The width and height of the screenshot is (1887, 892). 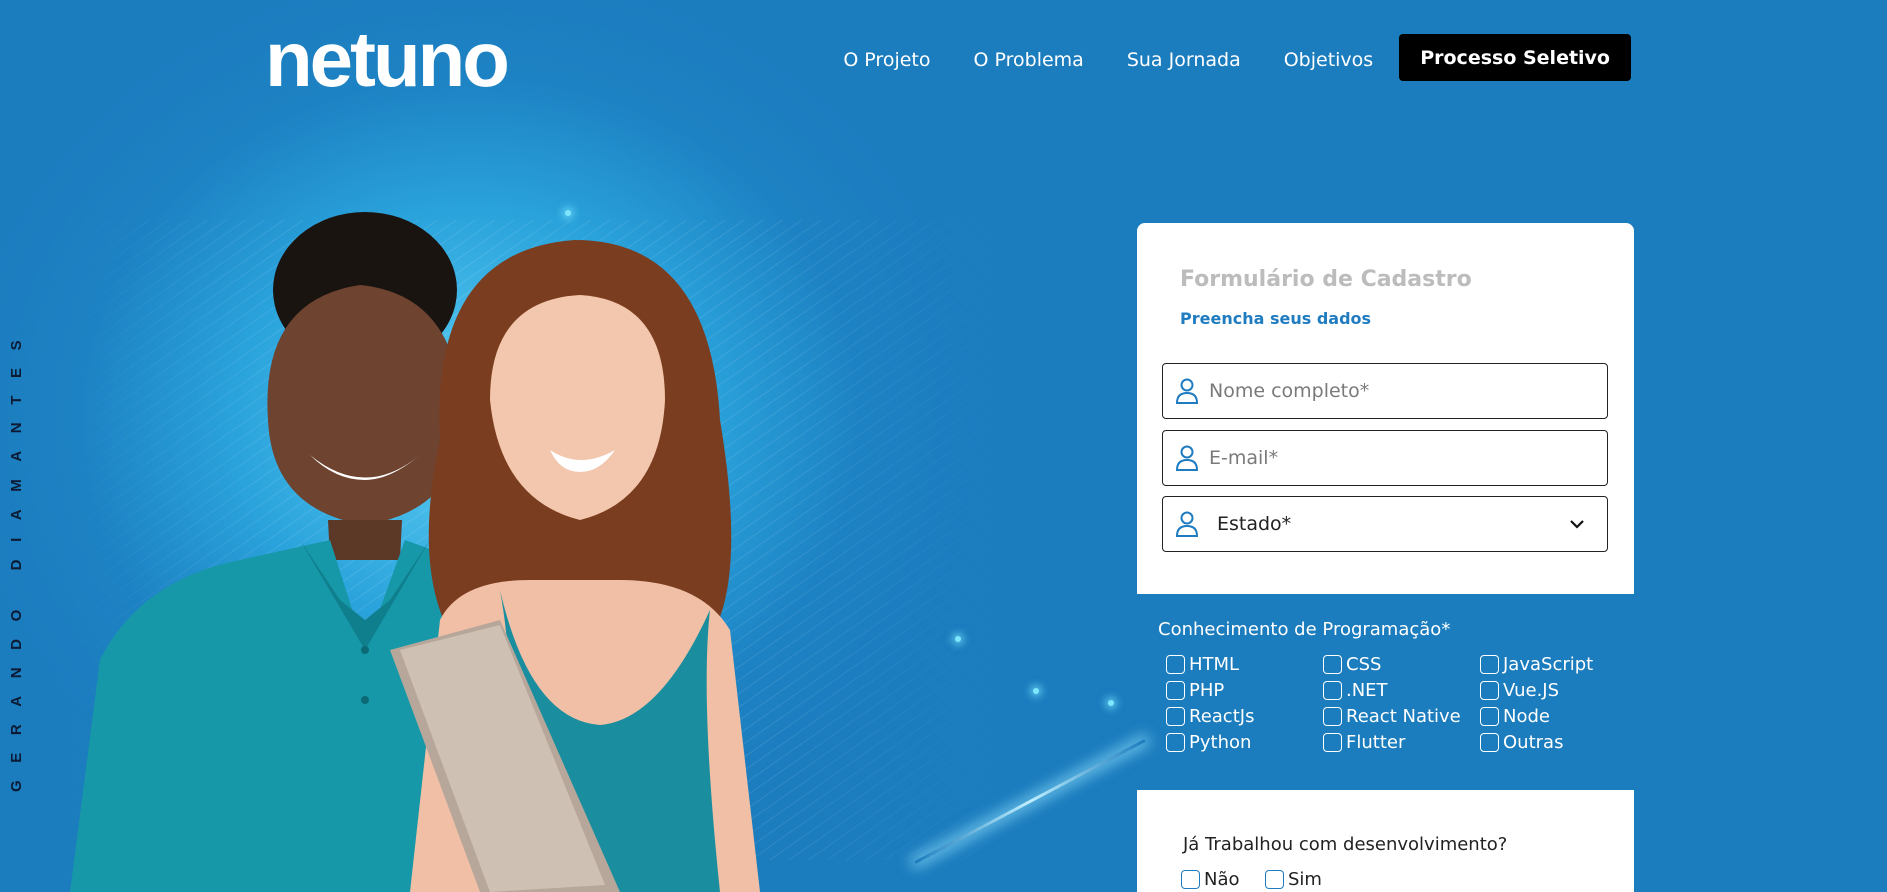 I want to click on email-input, so click(x=1408, y=458).